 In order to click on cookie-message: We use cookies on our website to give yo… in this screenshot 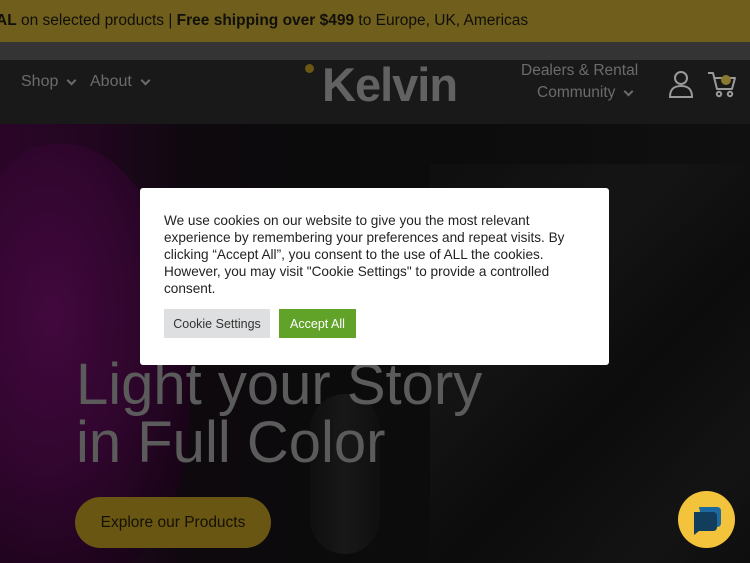, I will do `click(364, 254)`.